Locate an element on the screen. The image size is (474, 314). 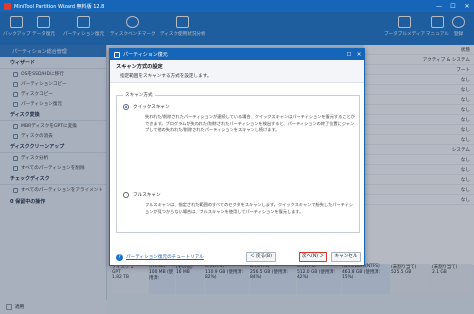
dialog-subheading: 指定範囲をスキャンする方式を設定します。 is located at coordinates (166, 76).